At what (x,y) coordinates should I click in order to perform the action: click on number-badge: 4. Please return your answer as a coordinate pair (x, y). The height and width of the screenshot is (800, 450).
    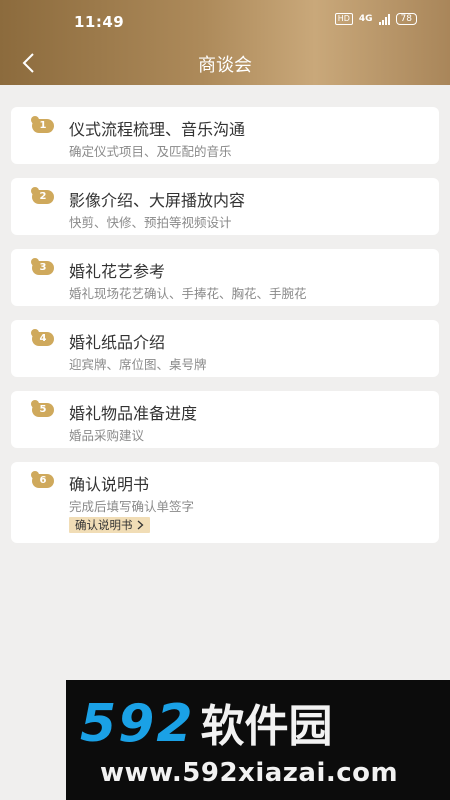
    Looking at the image, I should click on (42, 337).